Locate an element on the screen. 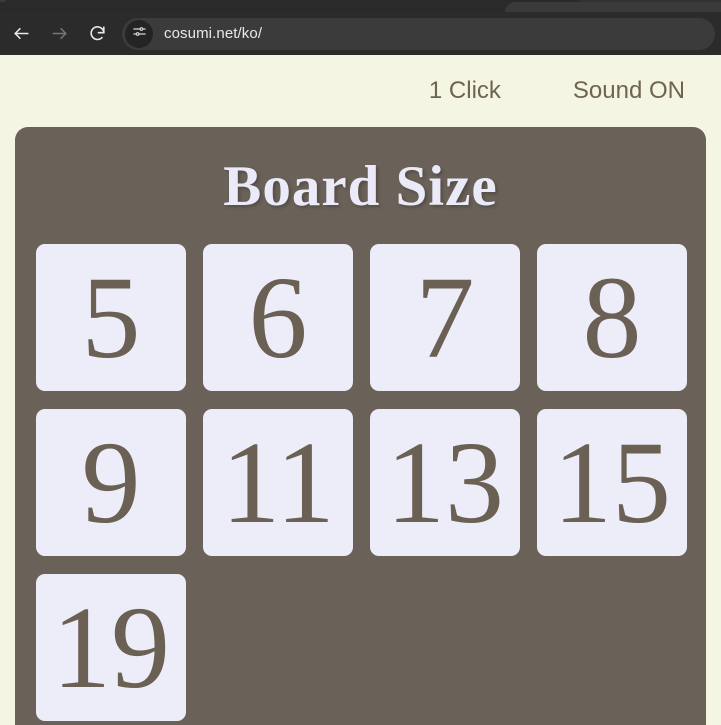  board-size-label: 8 is located at coordinates (612, 317).